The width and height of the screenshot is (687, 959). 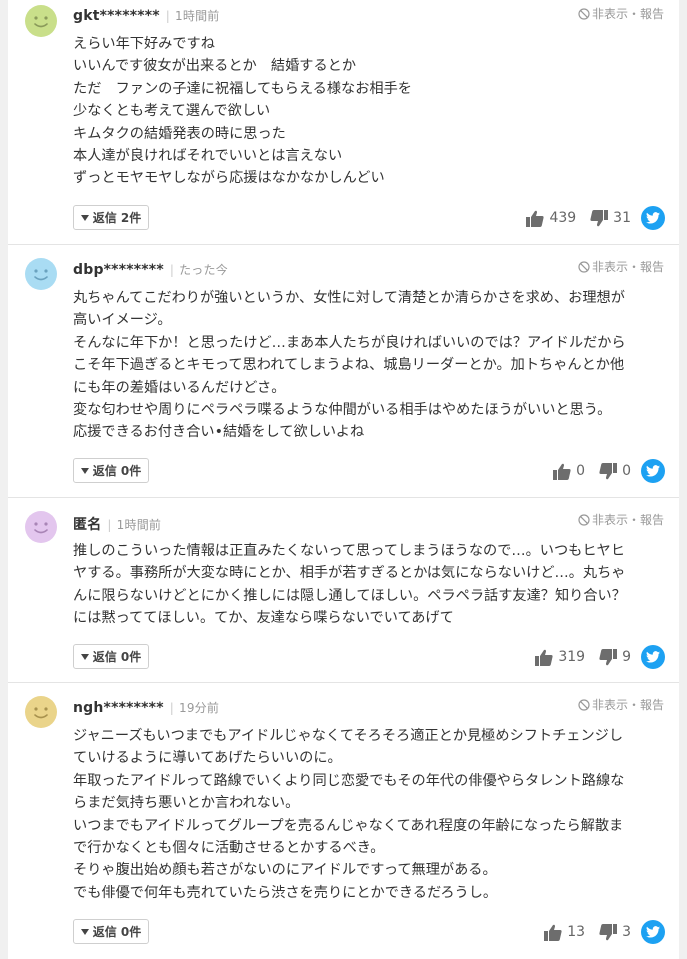 I want to click on like-button: 13, so click(x=564, y=932).